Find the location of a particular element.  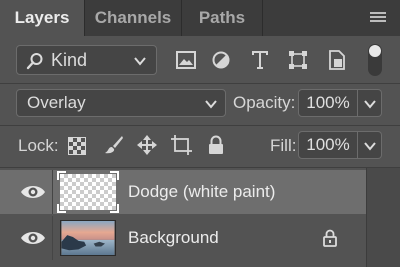

layer-name: Dodge (white paint) is located at coordinates (201, 192).